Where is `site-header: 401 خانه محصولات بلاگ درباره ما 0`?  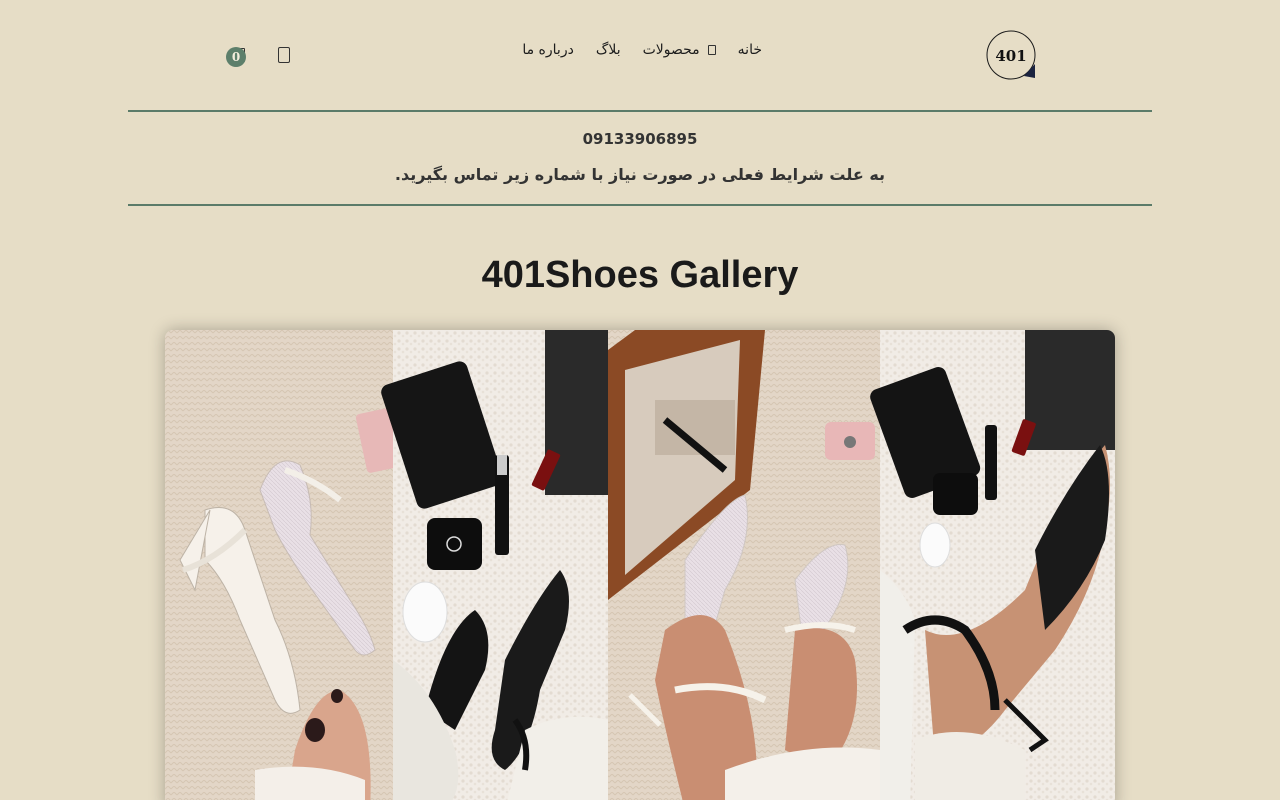
site-header: 401 خانه محصولات بلاگ درباره ما 0 is located at coordinates (640, 55).